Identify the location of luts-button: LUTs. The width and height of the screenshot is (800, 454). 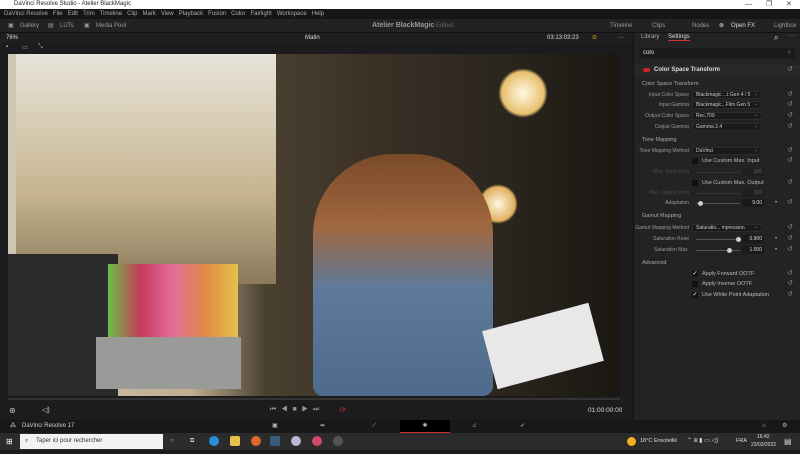
(67, 26).